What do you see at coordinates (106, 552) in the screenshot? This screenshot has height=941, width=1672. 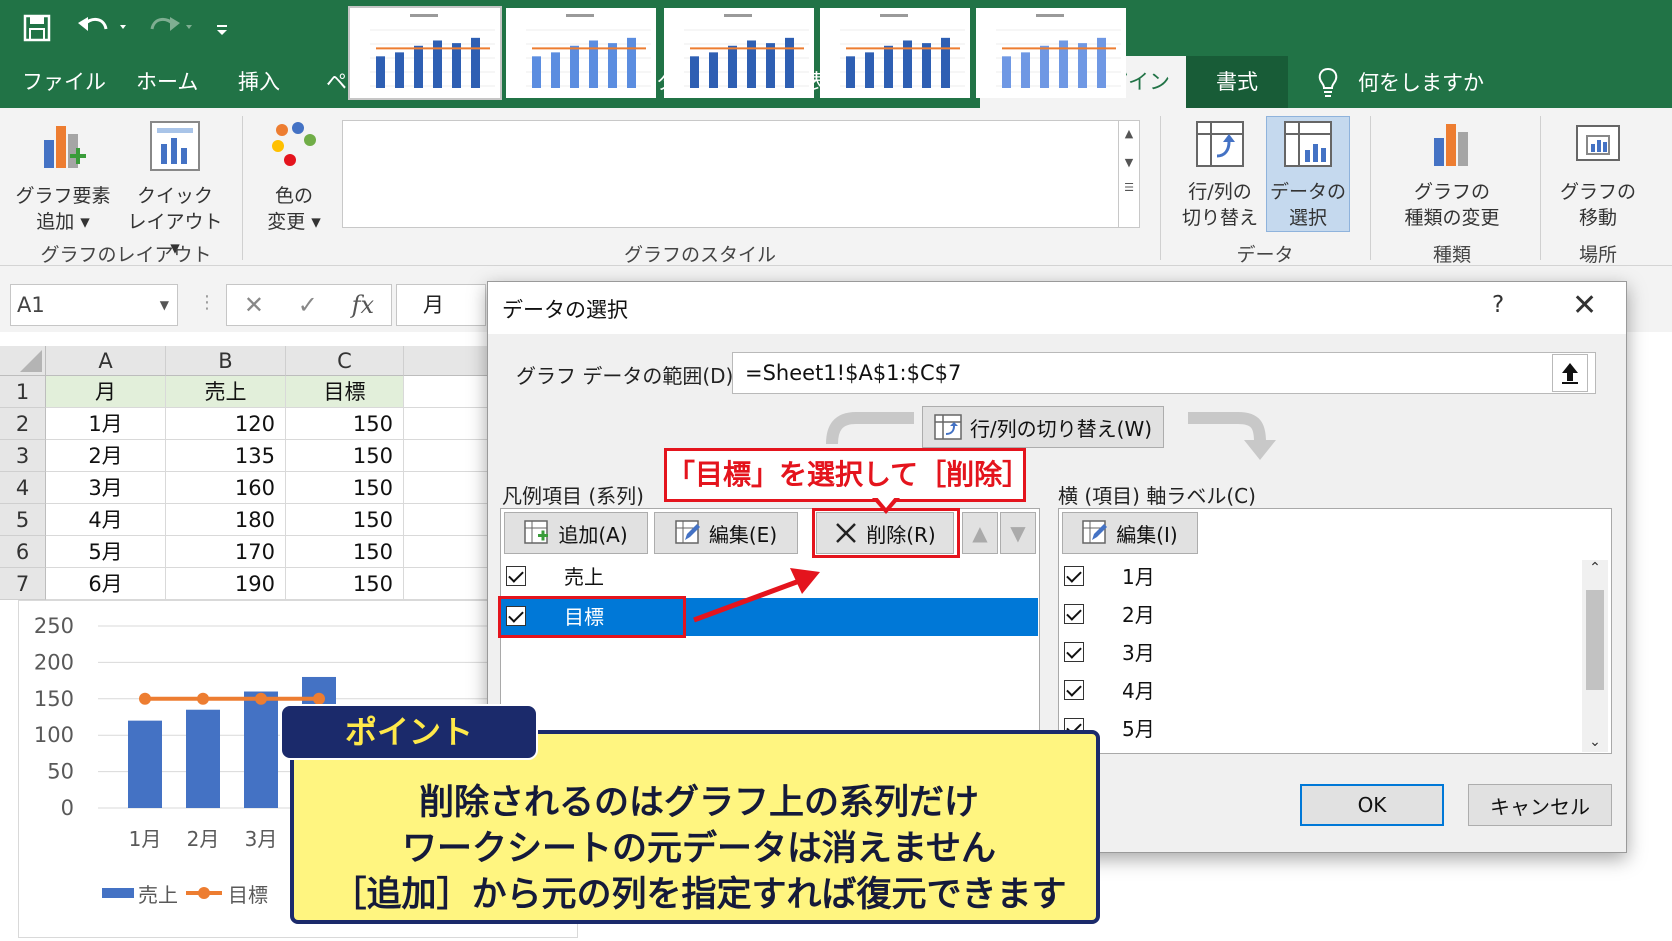 I see `data-cell: 5月` at bounding box center [106, 552].